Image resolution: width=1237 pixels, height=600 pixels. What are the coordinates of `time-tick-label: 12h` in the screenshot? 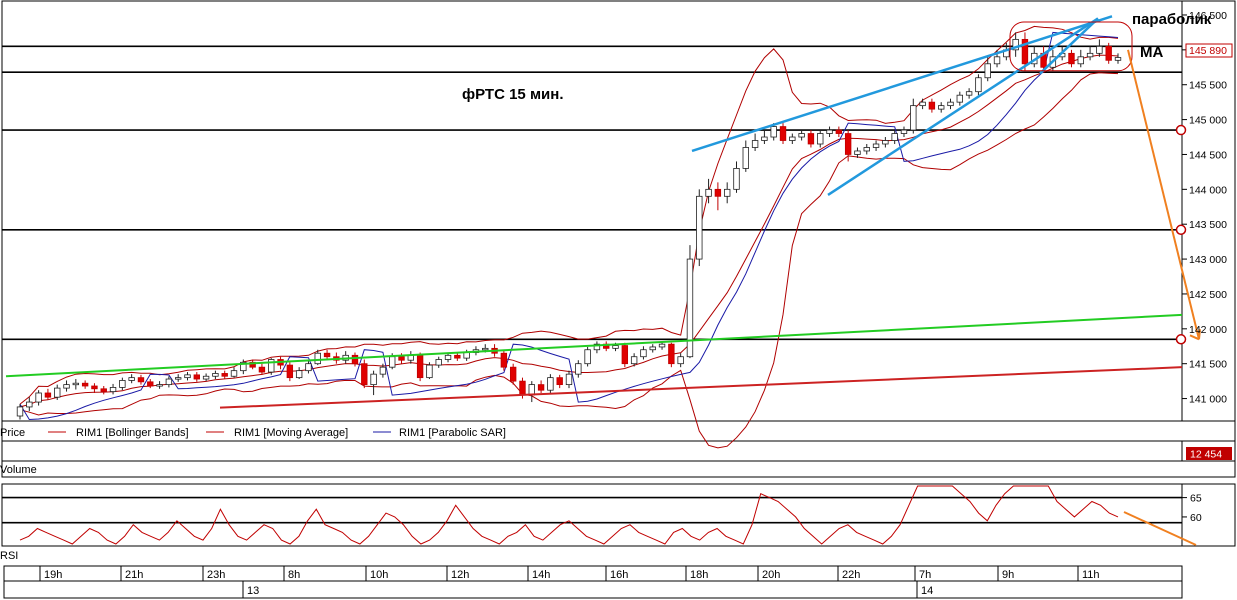 It's located at (460, 575).